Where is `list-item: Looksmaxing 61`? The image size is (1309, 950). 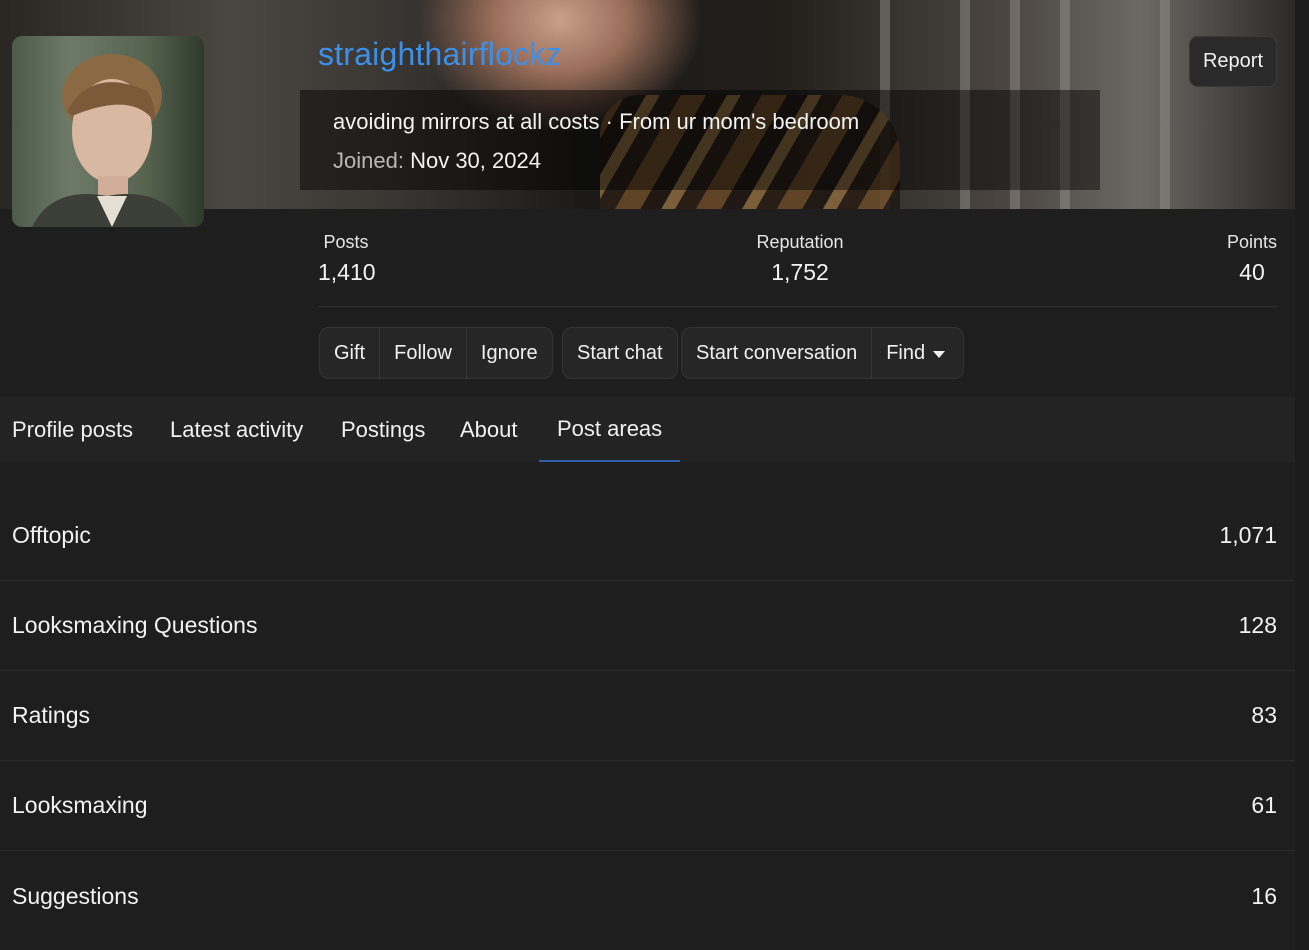 list-item: Looksmaxing 61 is located at coordinates (647, 806).